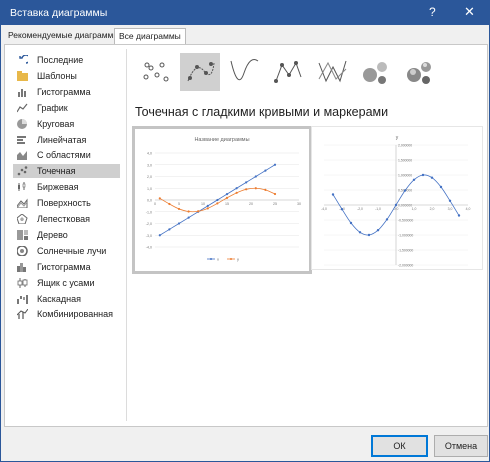 This screenshot has width=490, height=462. Describe the element at coordinates (245, 13) in the screenshot. I see `title-bar: Вставка диаграммы ? ✕` at that location.